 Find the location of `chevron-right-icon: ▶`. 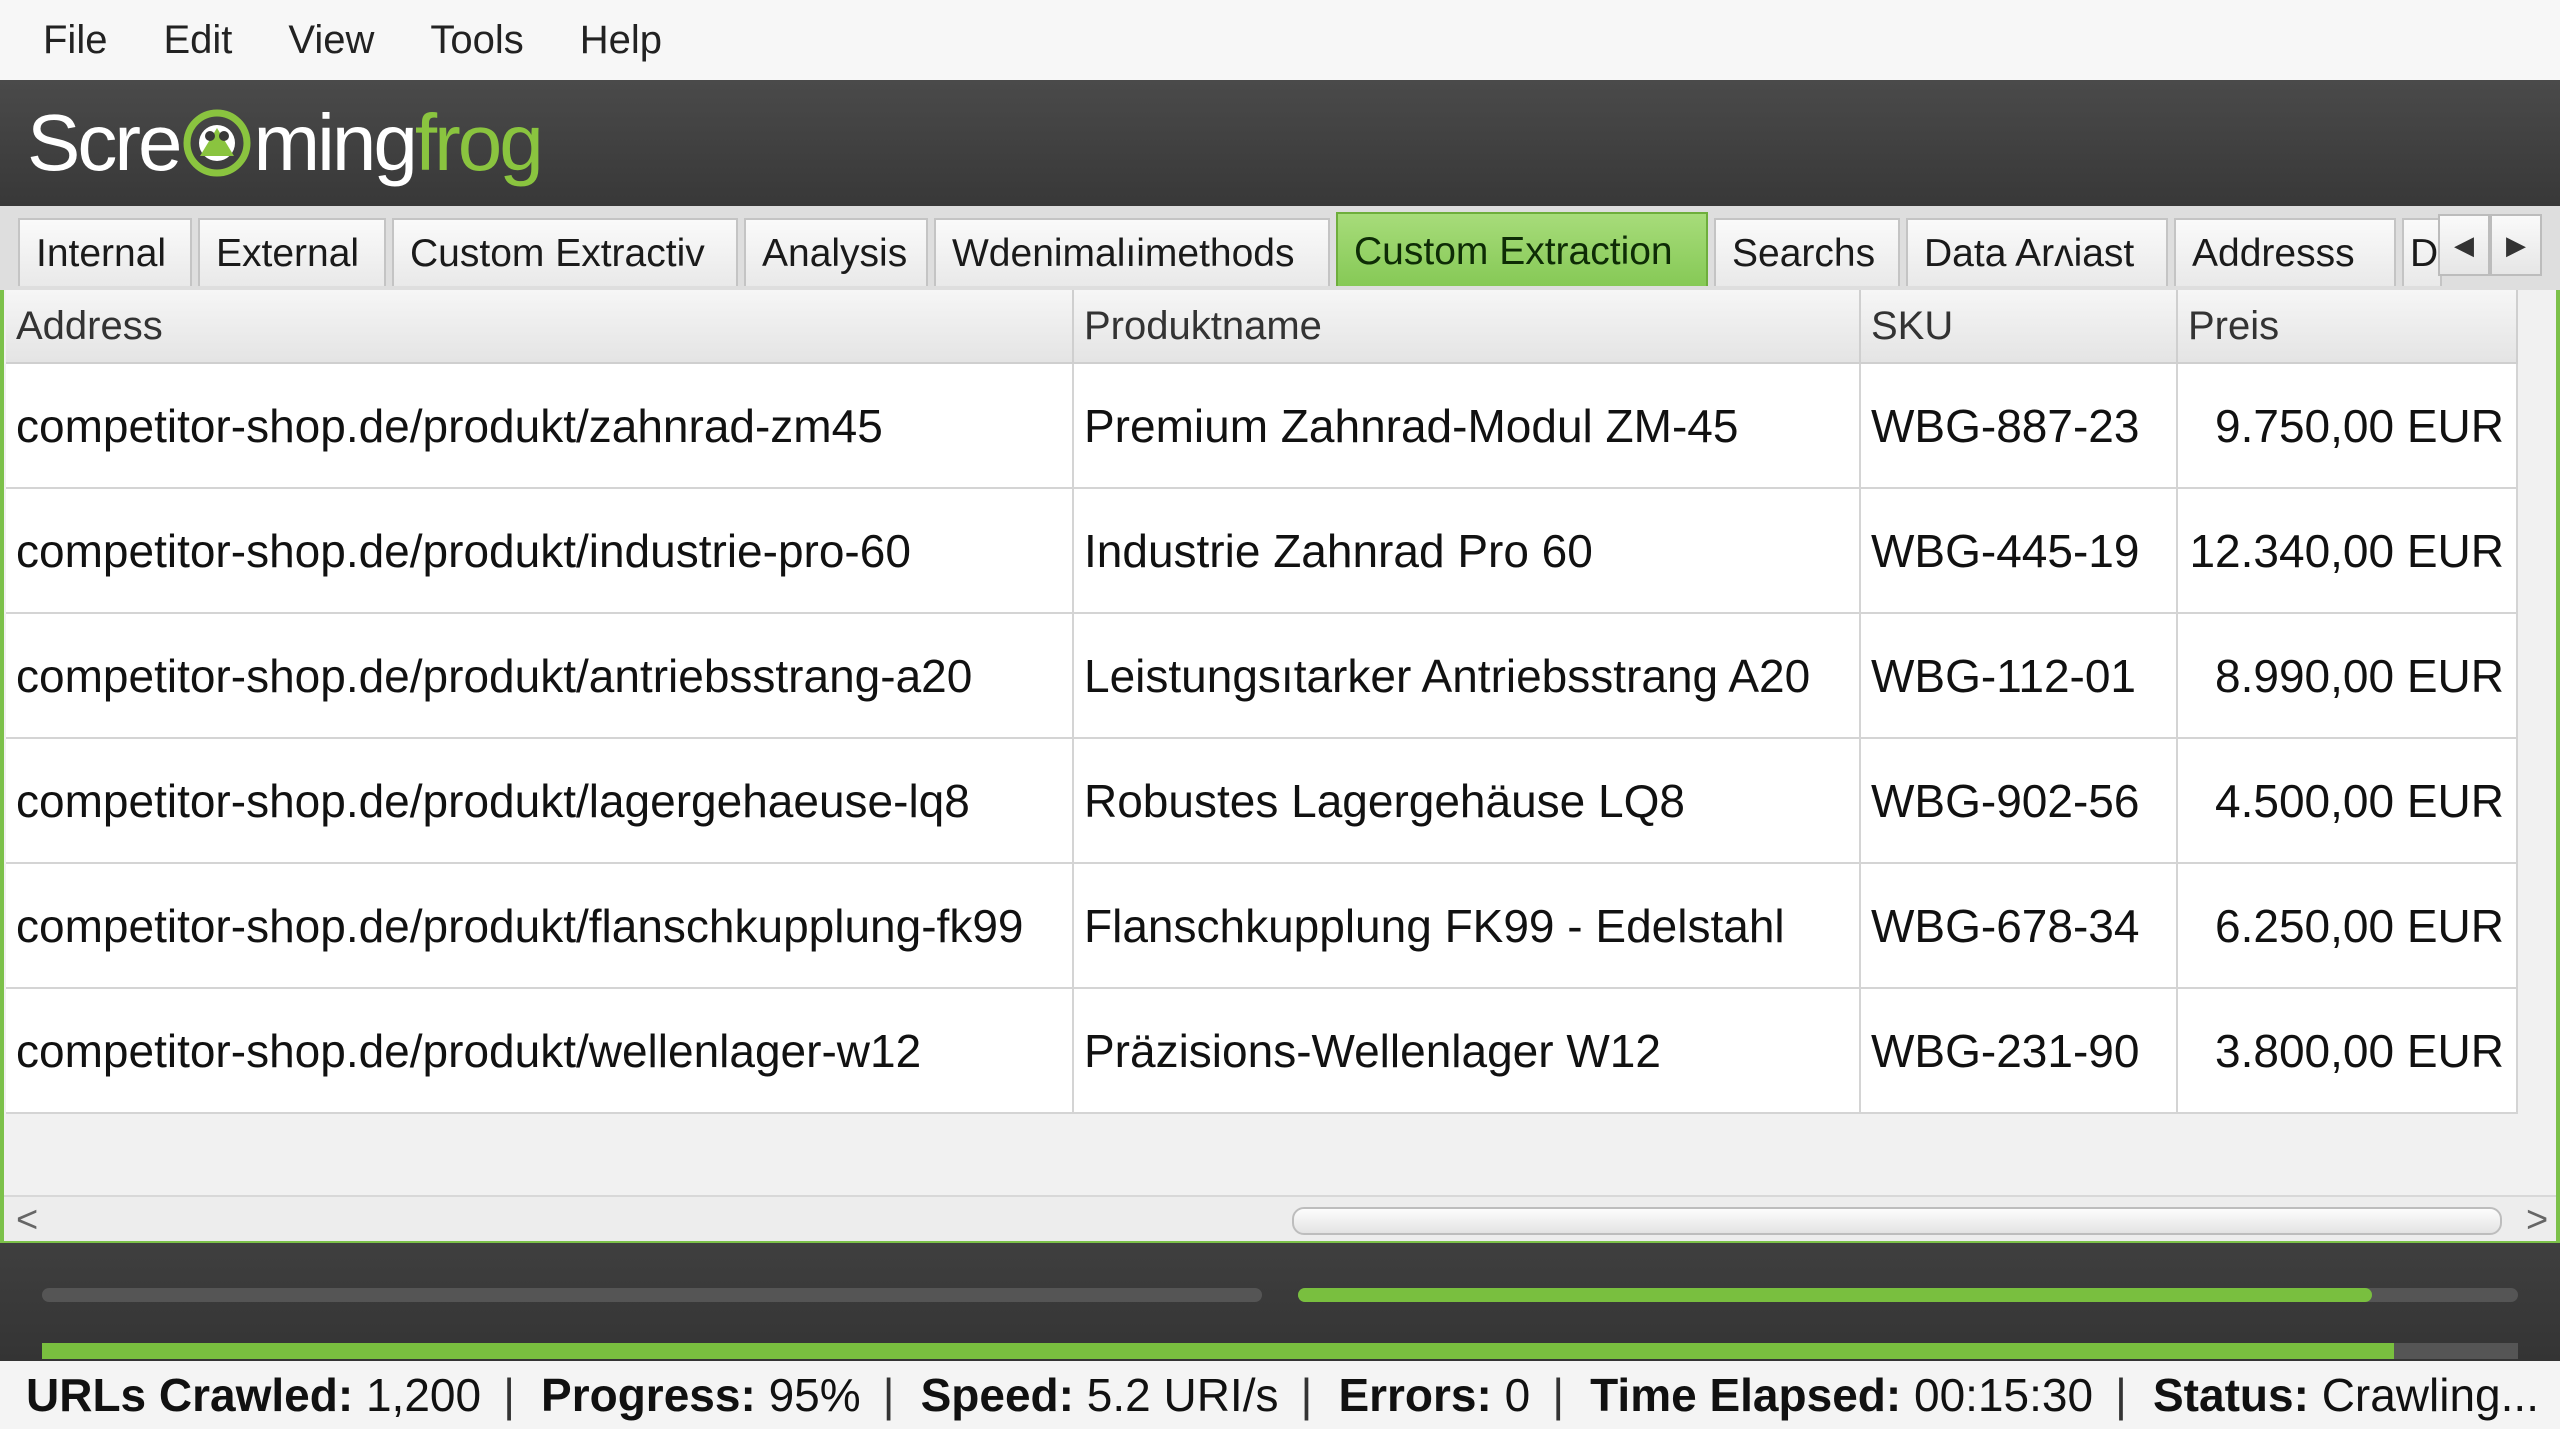

chevron-right-icon: ▶ is located at coordinates (2516, 244).